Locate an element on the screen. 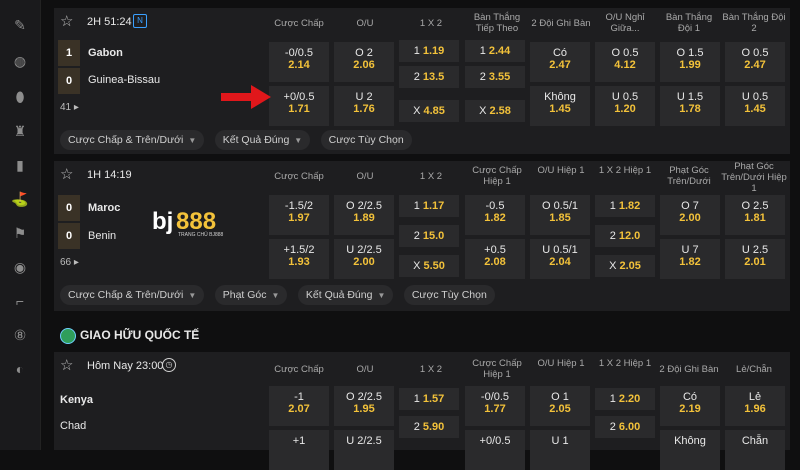 This screenshot has height=470, width=800. odds-cell: U 0.5 1.20 is located at coordinates (625, 106).